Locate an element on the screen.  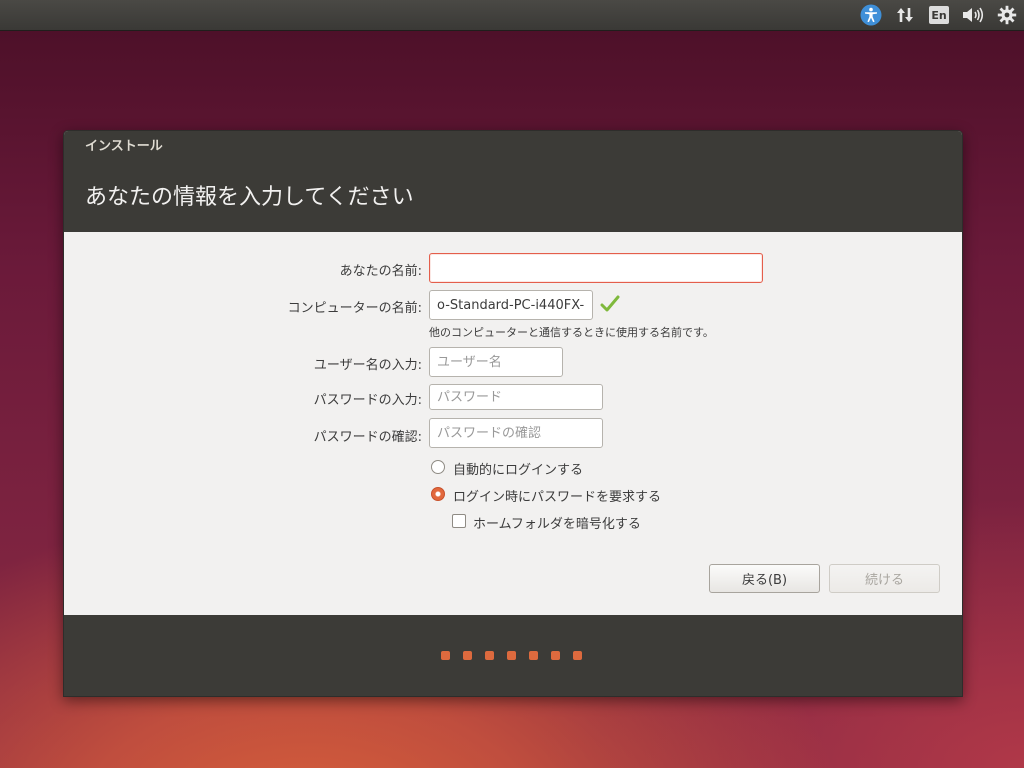
username-label: ユーザー名の入力: is located at coordinates (367, 365).